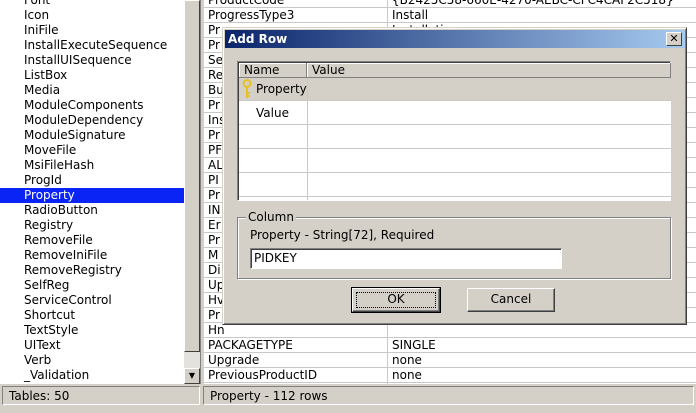  Describe the element at coordinates (542, 15) in the screenshot. I see `cell-value: Install` at that location.